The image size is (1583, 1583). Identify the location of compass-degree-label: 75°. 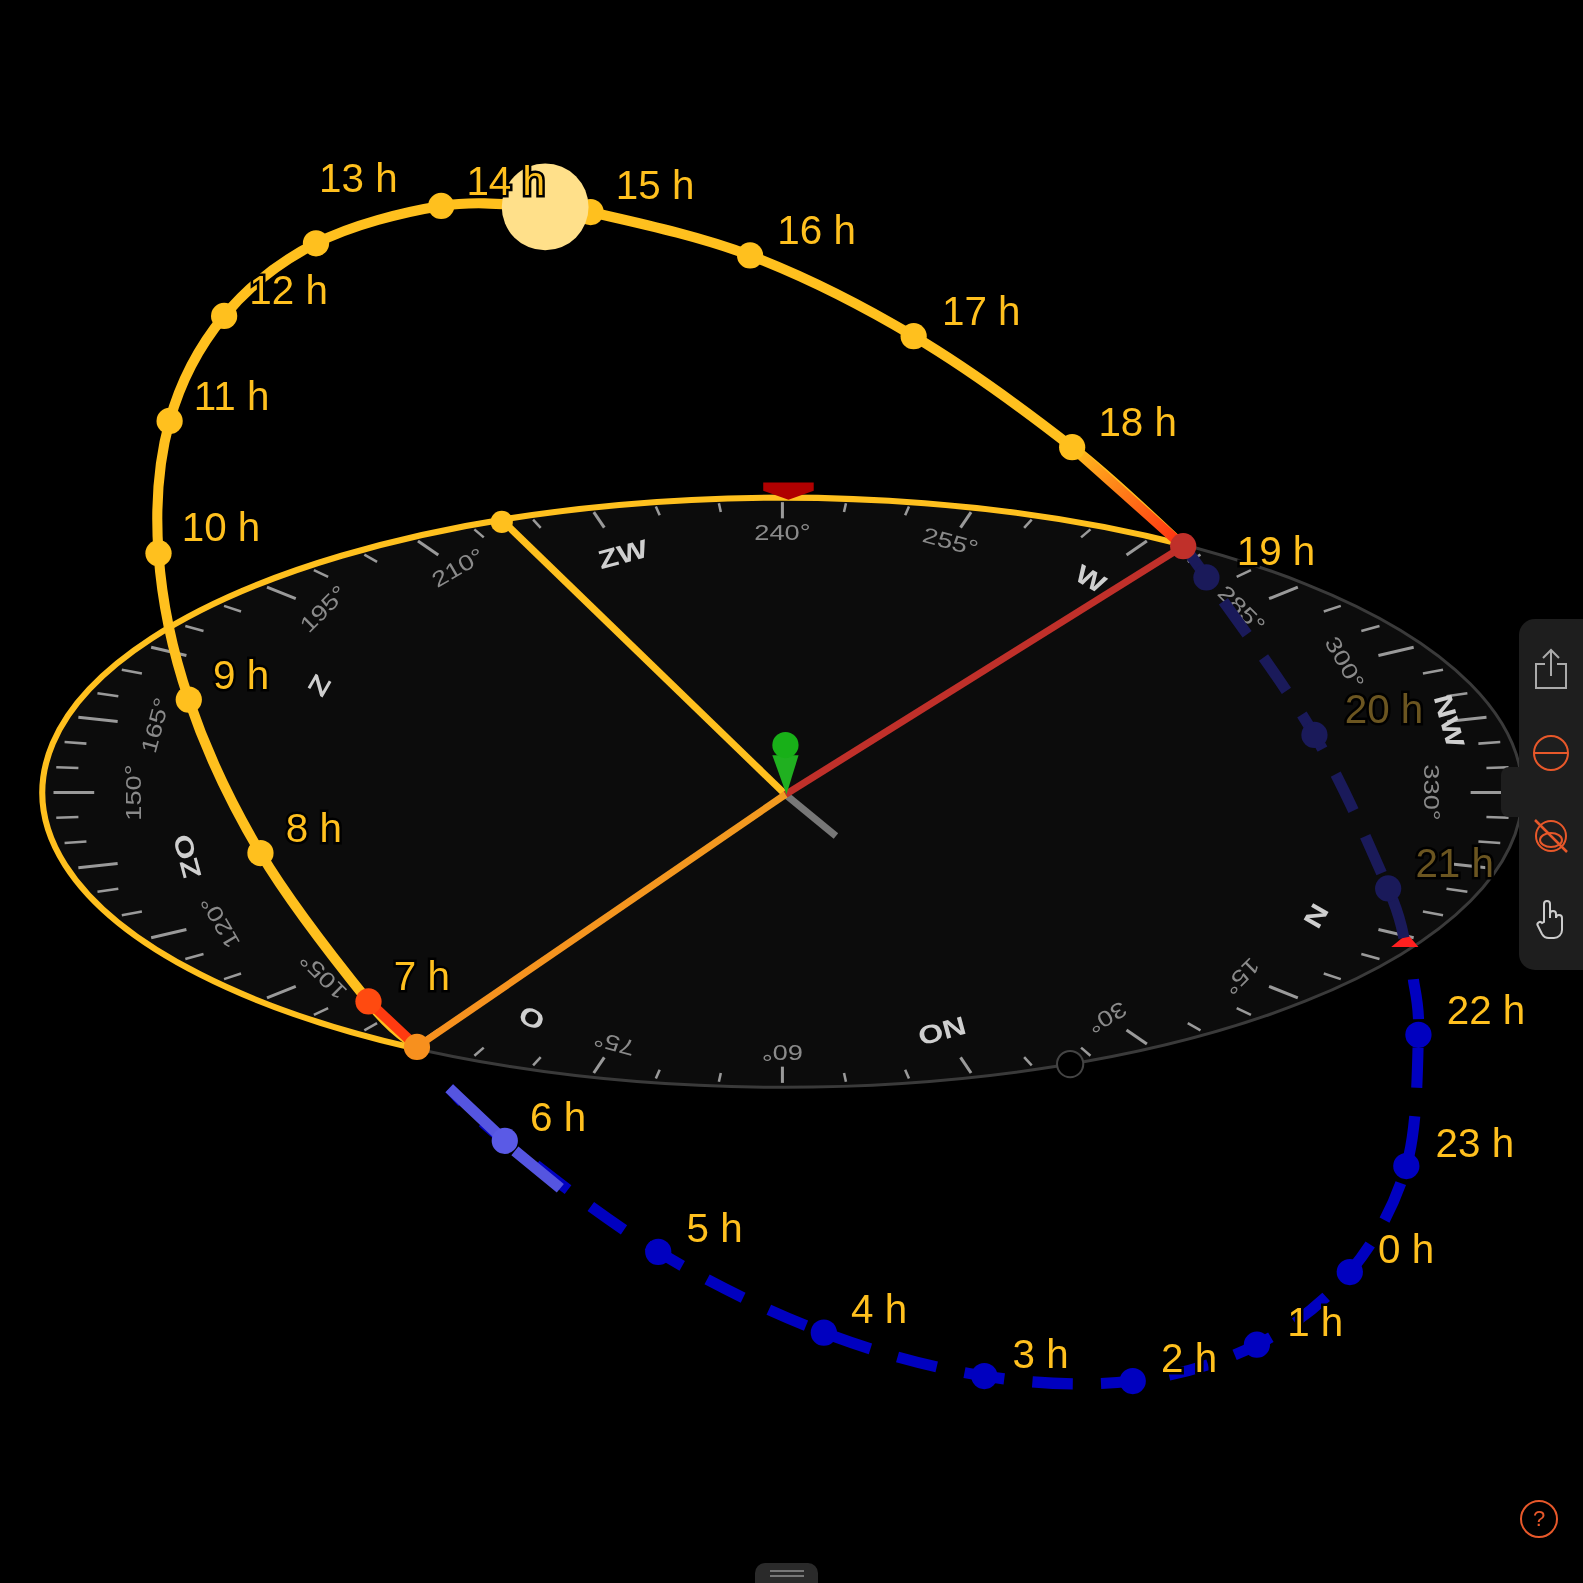
(614, 1043).